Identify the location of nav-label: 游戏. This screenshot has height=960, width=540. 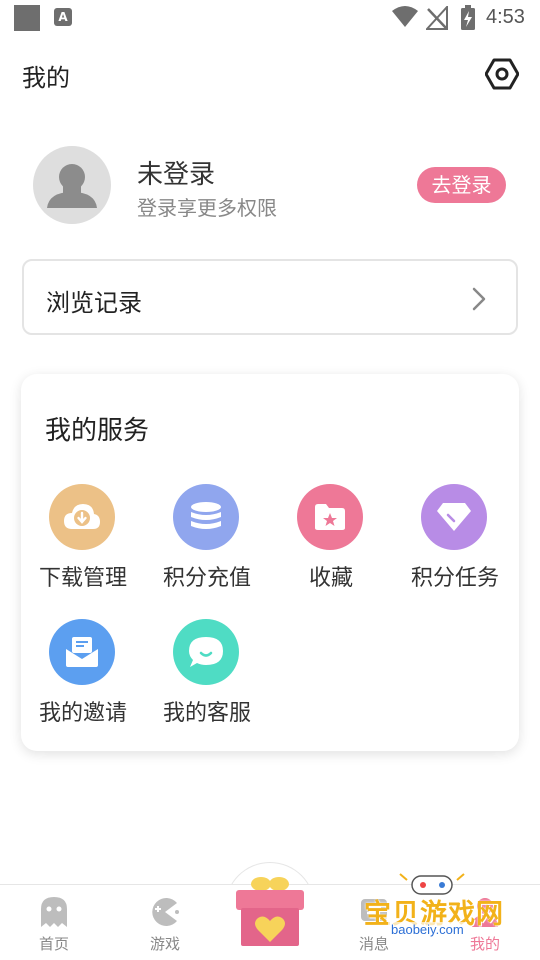
(164, 944).